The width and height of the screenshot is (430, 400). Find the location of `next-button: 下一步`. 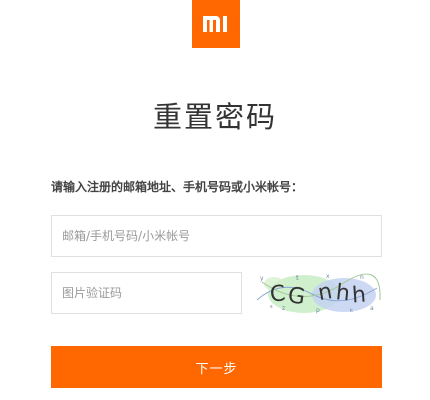

next-button: 下一步 is located at coordinates (216, 367).